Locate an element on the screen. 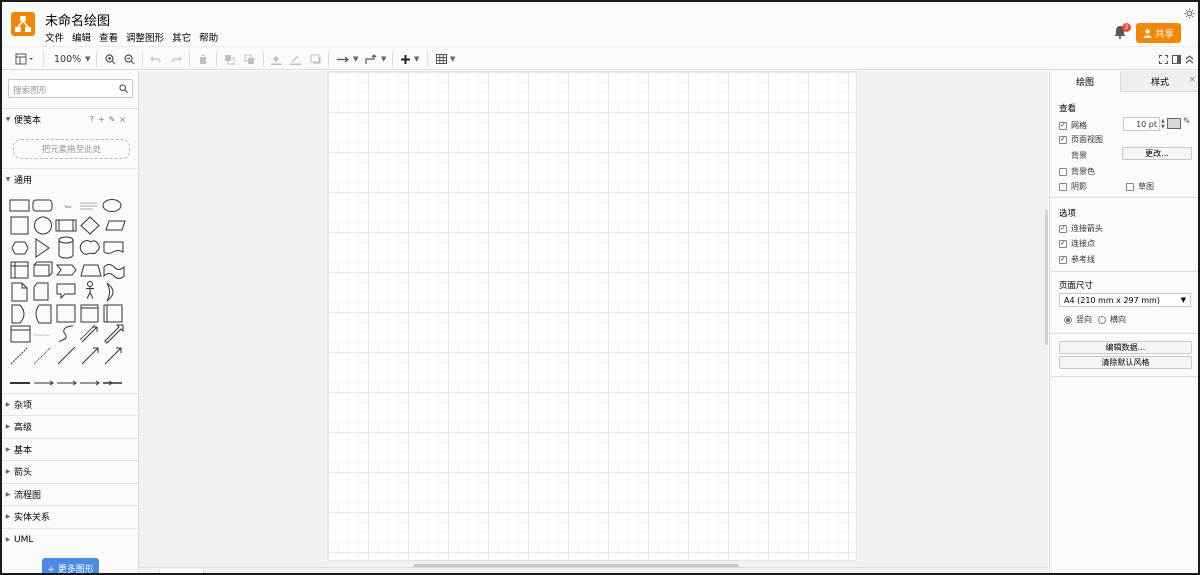 The height and width of the screenshot is (575, 1200). to-back-icon is located at coordinates (249, 59).